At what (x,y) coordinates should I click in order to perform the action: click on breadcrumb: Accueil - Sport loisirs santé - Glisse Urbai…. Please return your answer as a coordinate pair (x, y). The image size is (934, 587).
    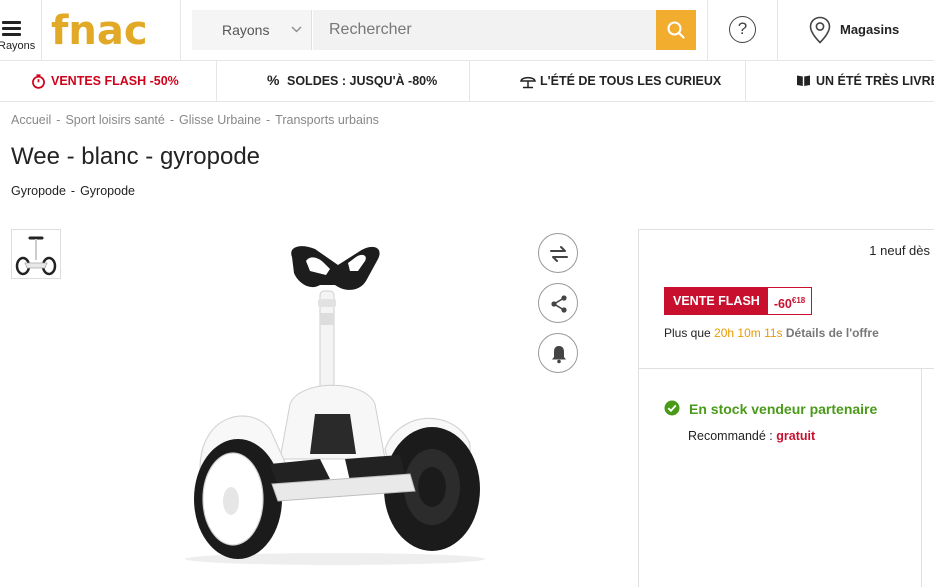
    Looking at the image, I should click on (195, 120).